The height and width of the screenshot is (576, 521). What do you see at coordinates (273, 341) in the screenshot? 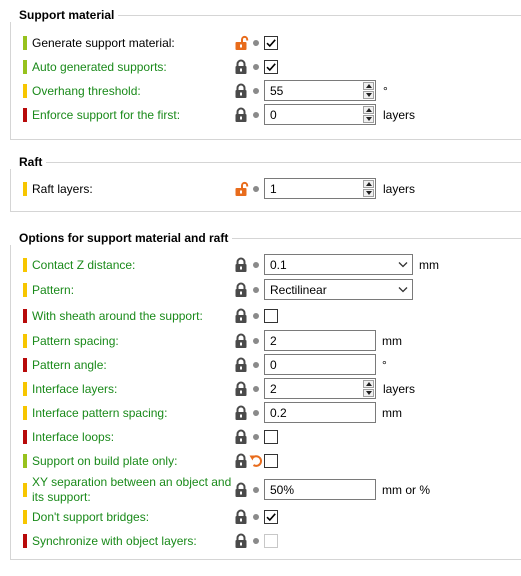
I see `input-value: 2` at bounding box center [273, 341].